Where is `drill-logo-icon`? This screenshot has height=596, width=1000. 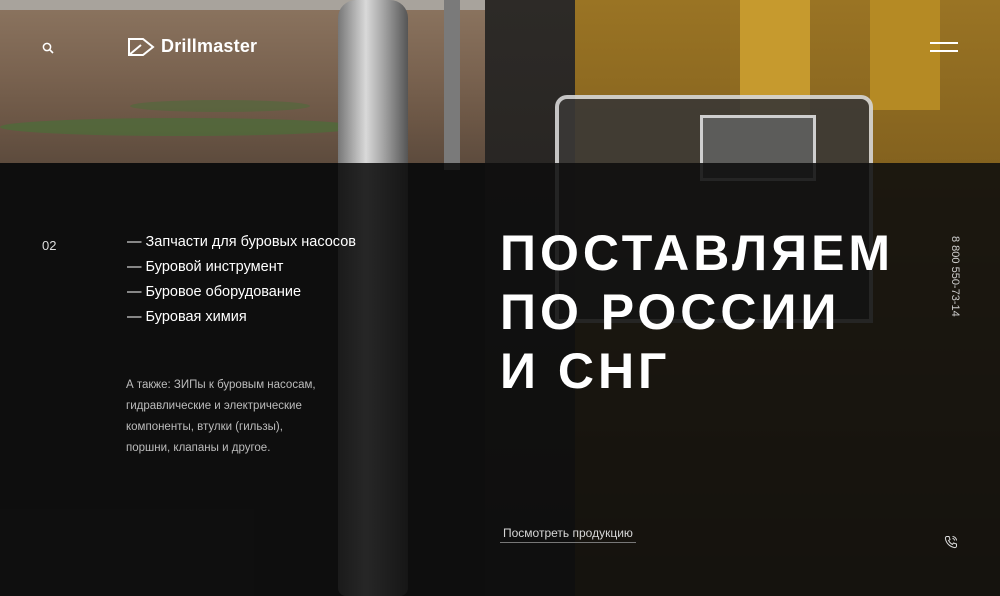 drill-logo-icon is located at coordinates (141, 46).